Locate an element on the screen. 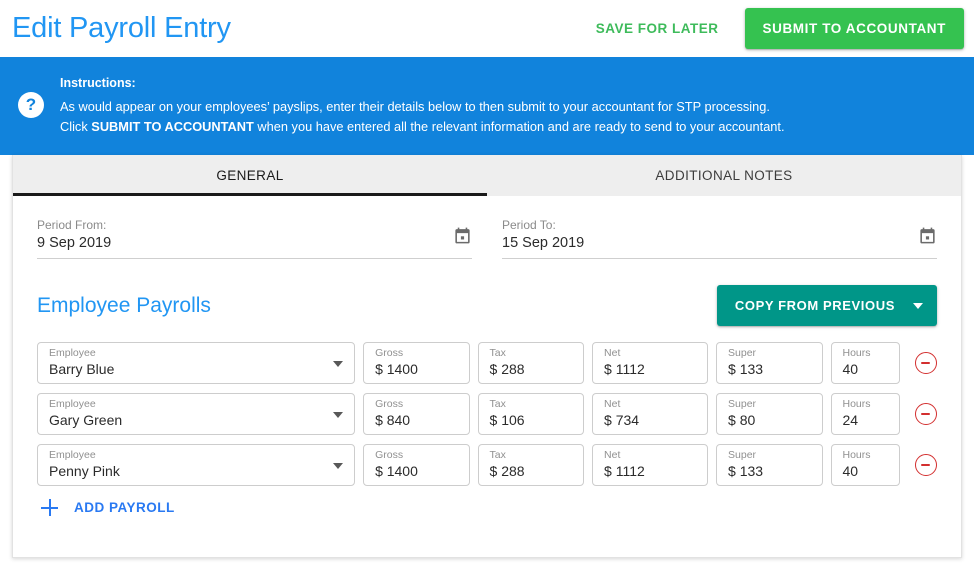 The height and width of the screenshot is (567, 974). period-from-field: Period From: 9 Sep 2019 is located at coordinates (254, 236).